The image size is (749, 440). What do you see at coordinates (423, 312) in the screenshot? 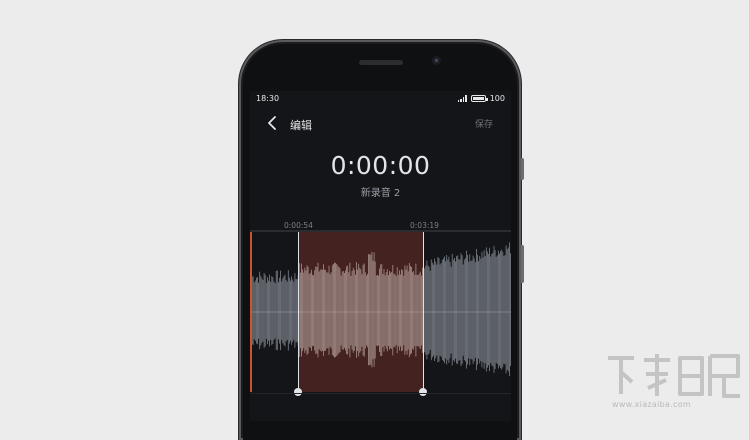
I see `trim-end-handle-line` at bounding box center [423, 312].